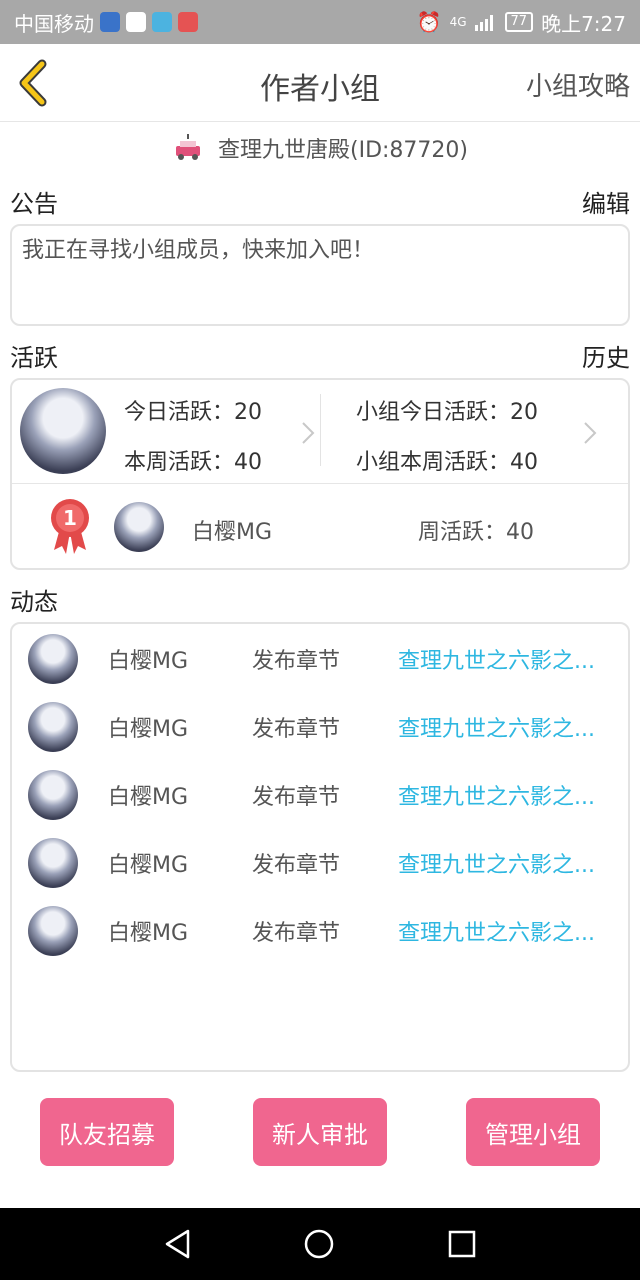 This screenshot has width=640, height=1280. I want to click on manage-group-button: 管理小组, so click(533, 1132).